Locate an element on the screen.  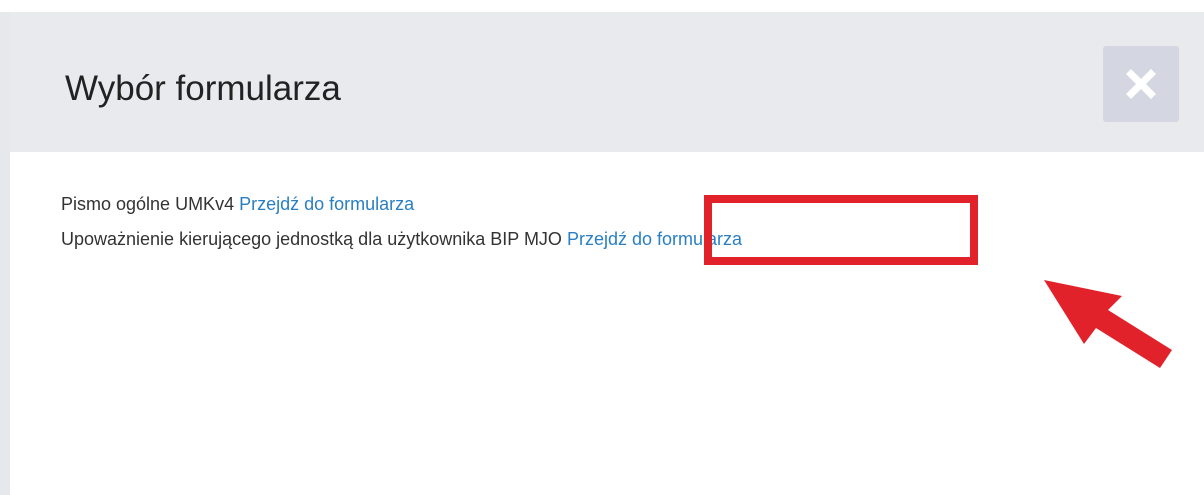
modal-title: Wybór formularza is located at coordinates (203, 88).